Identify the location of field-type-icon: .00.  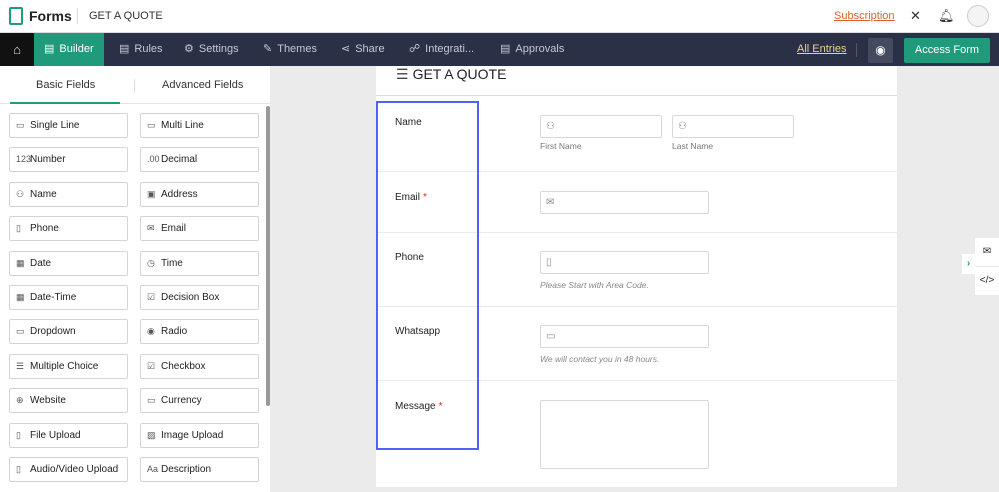
(153, 159).